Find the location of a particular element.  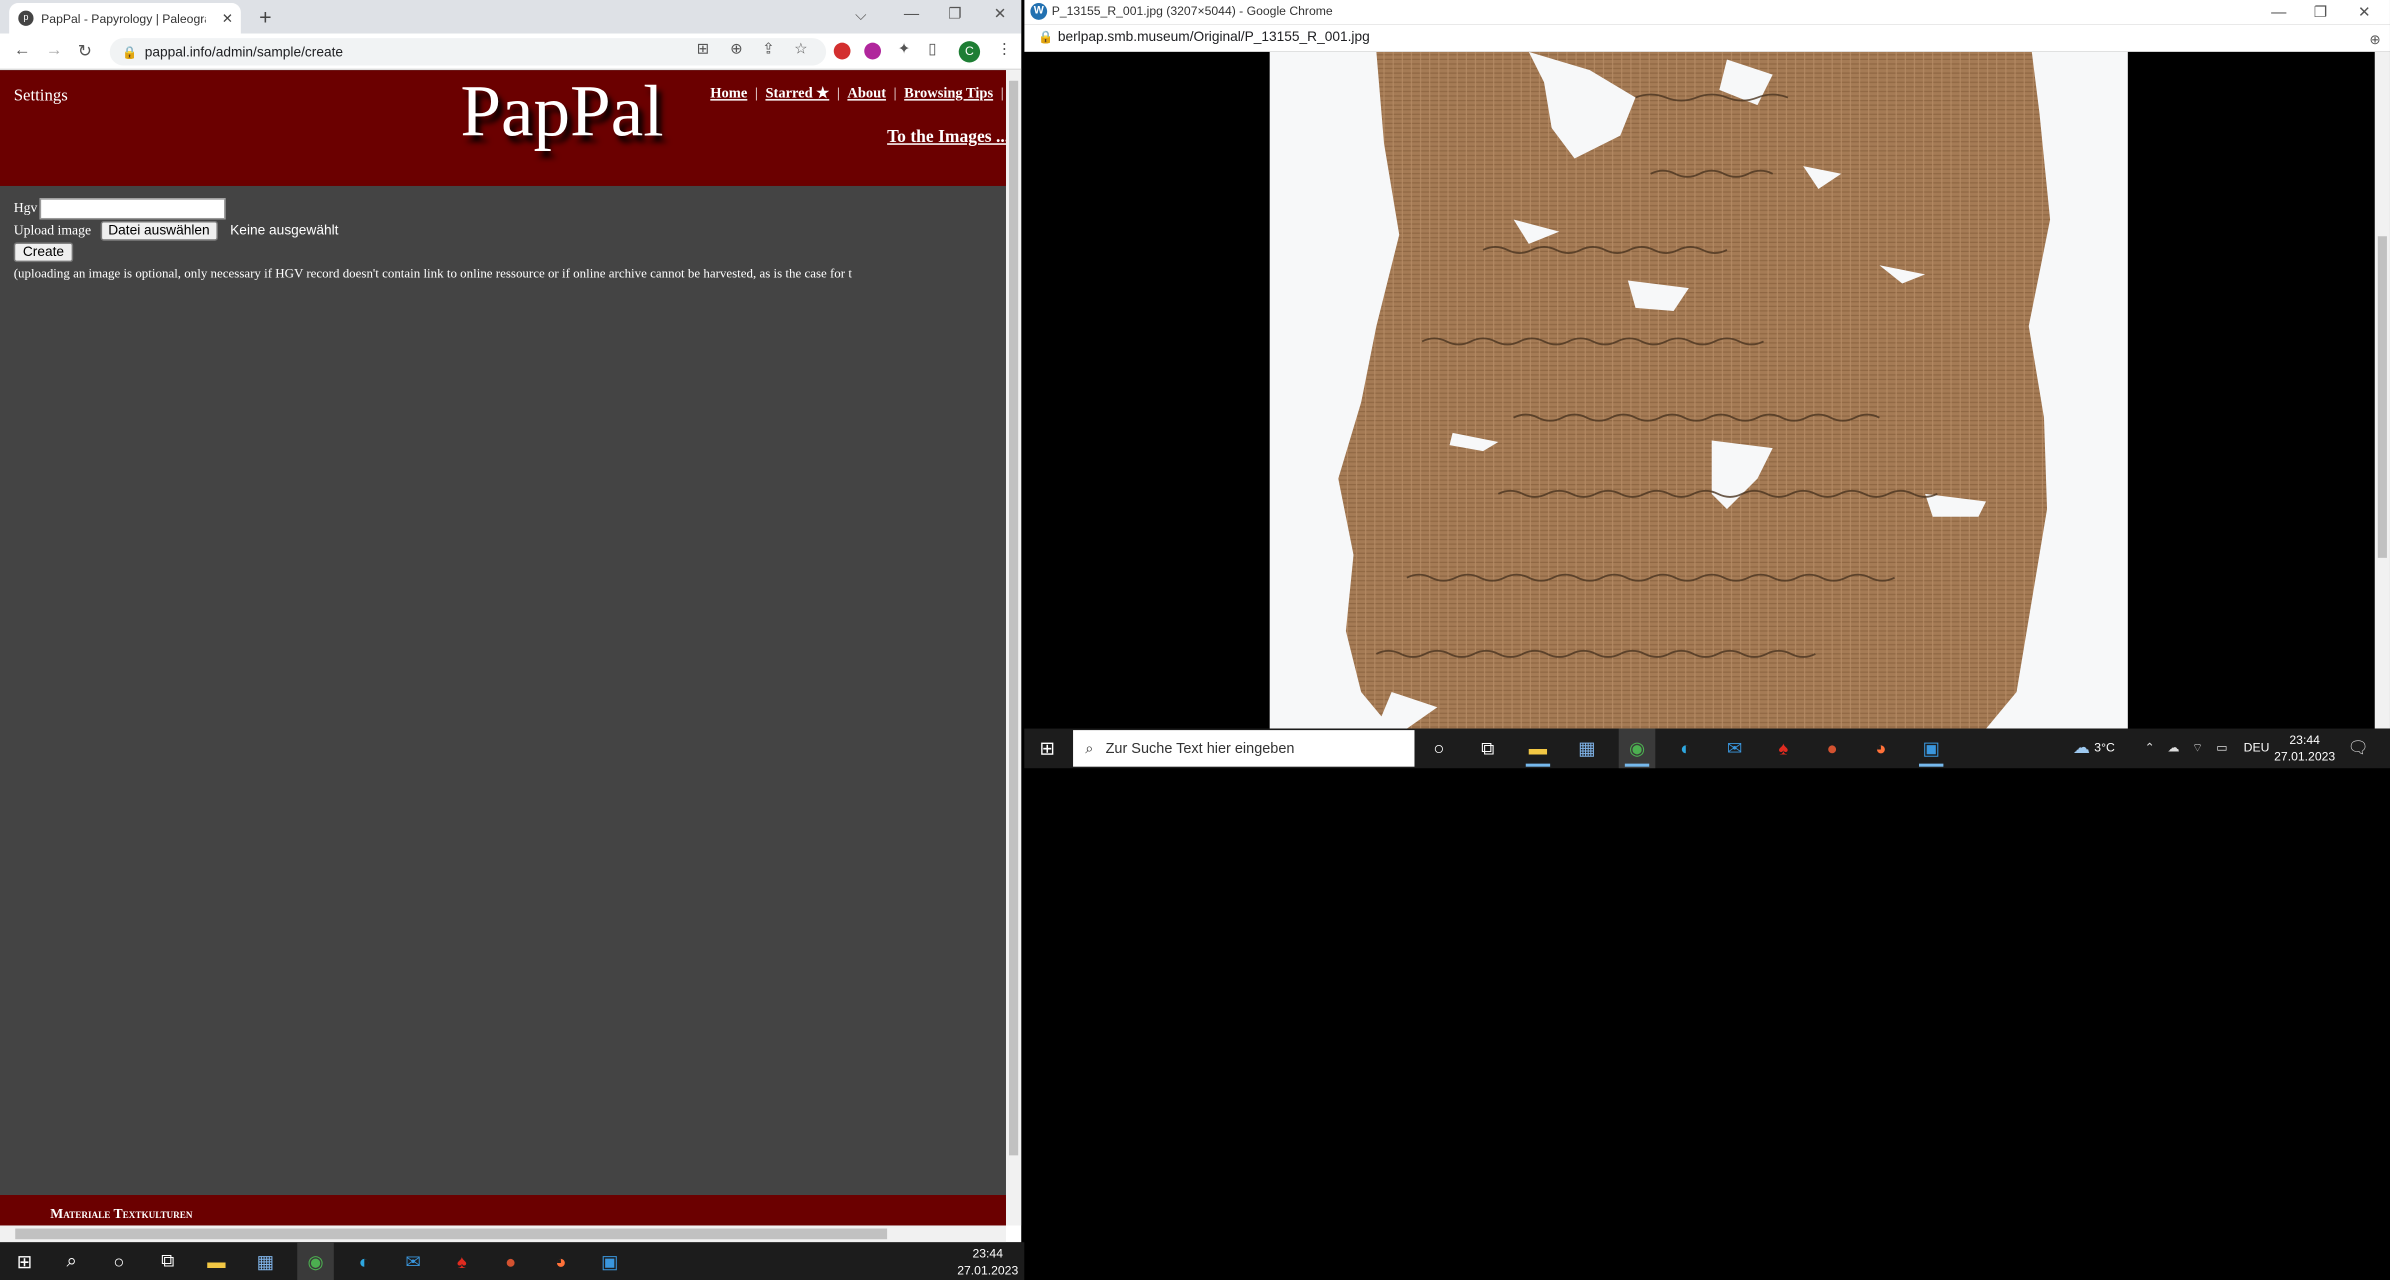

file-explorer-icon: ▬ is located at coordinates (216, 1261).